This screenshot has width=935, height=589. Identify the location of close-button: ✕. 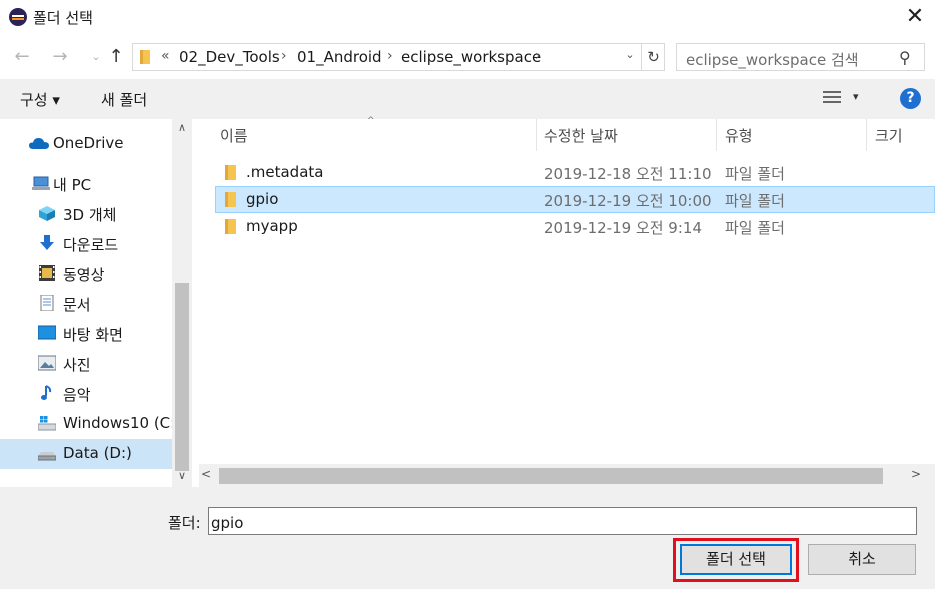
(915, 18).